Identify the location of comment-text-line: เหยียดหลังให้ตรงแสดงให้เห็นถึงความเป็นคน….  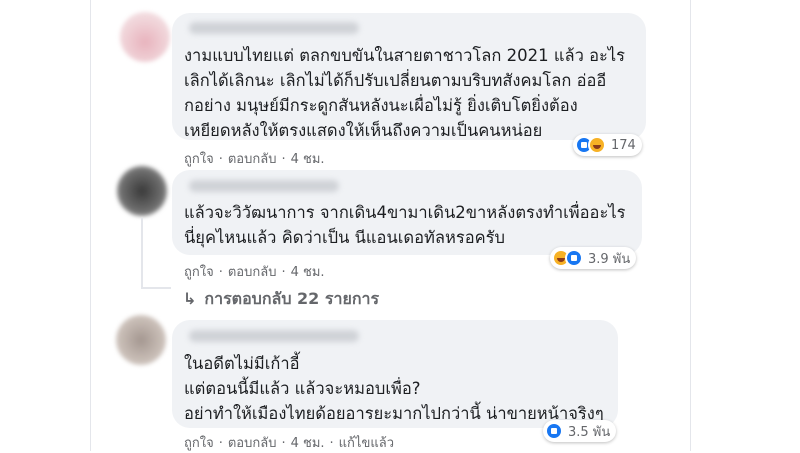
(363, 130).